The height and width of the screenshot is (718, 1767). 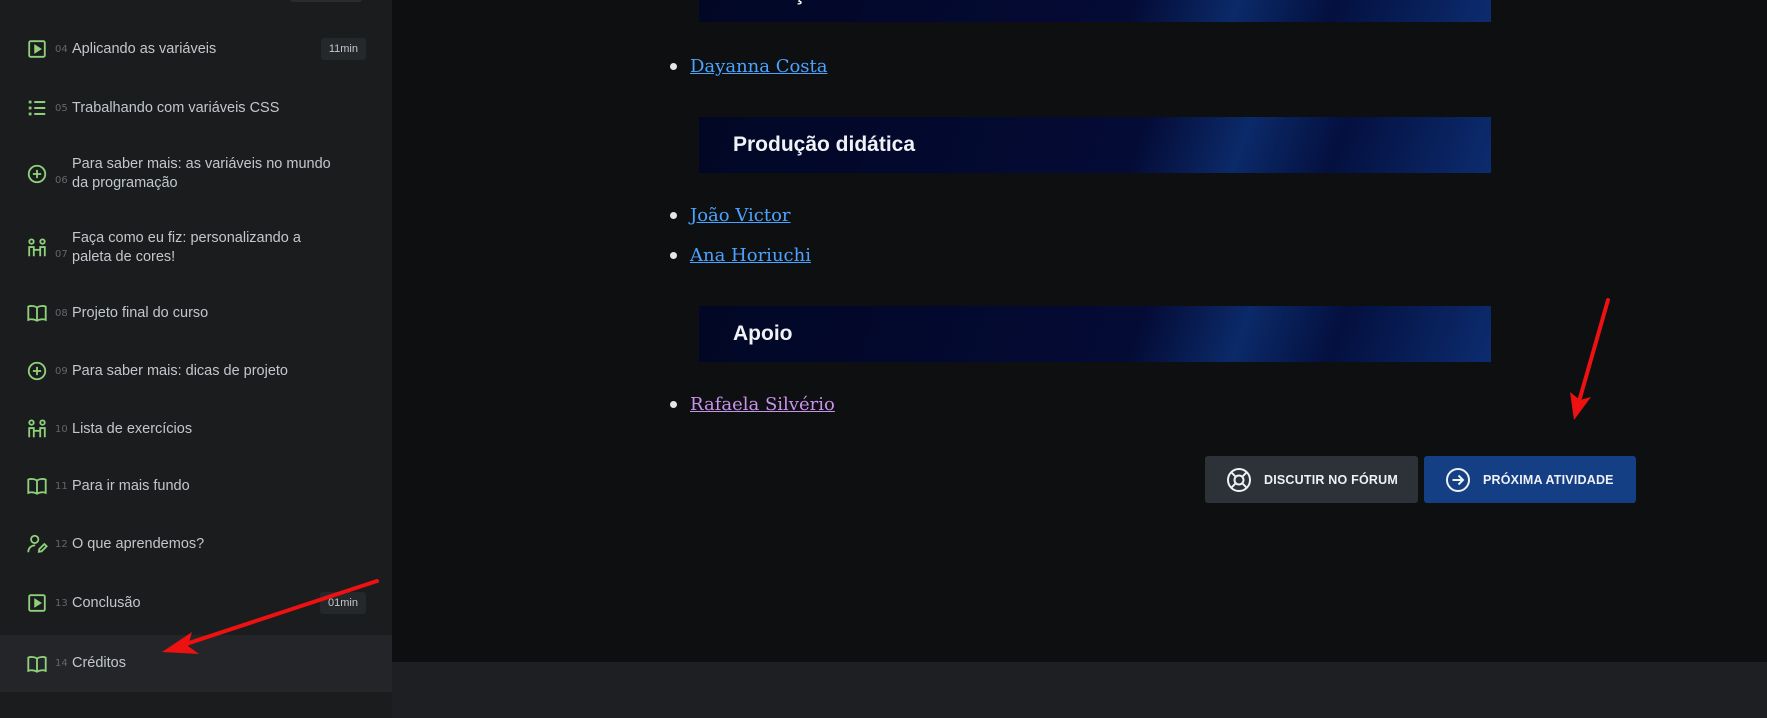 I want to click on sidebar-item-ir-mais-fundo: 11 Para ir mais fundo, so click(x=196, y=486).